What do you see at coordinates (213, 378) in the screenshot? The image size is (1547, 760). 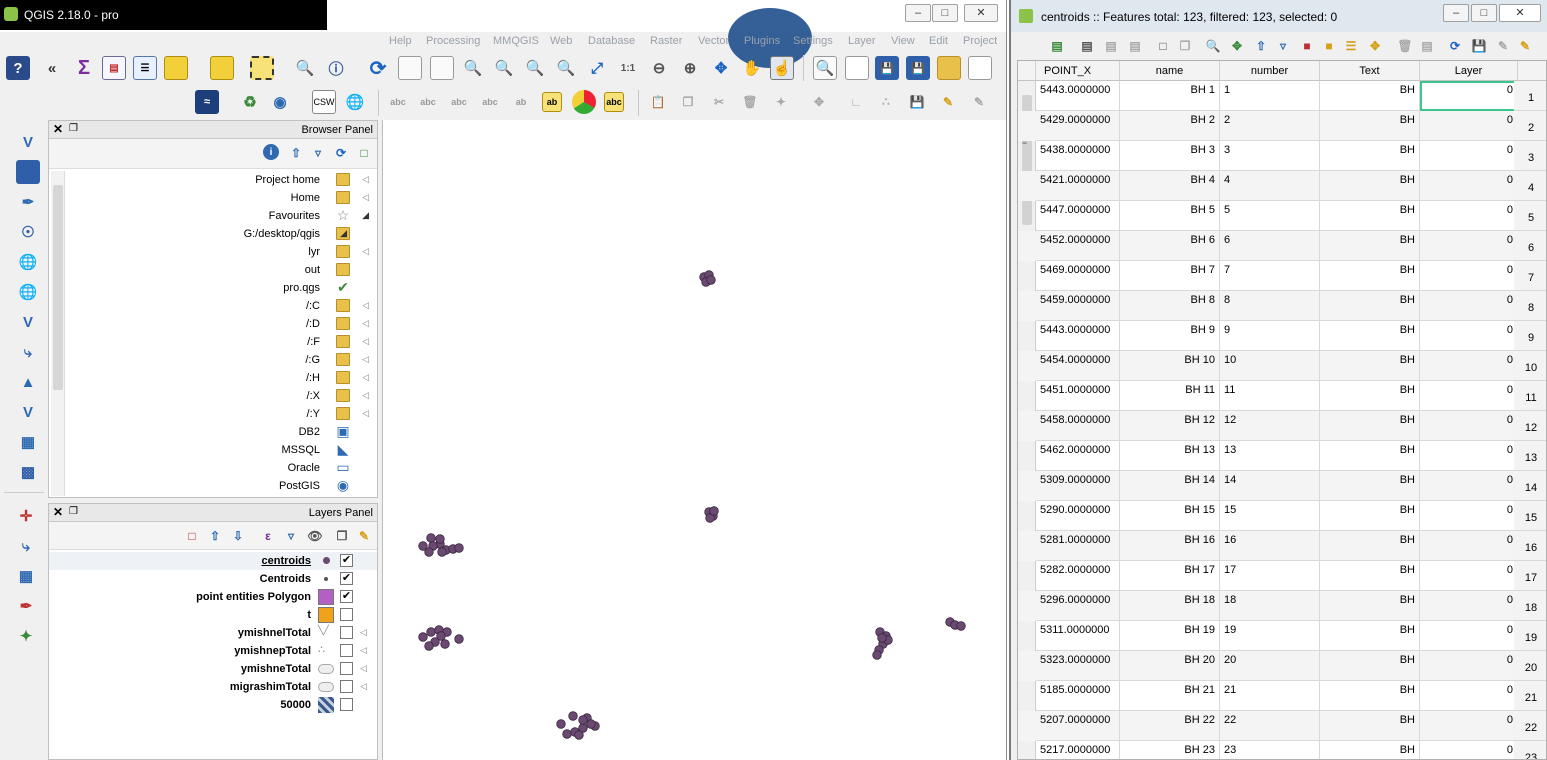 I see `browser-item: /:H ◁` at bounding box center [213, 378].